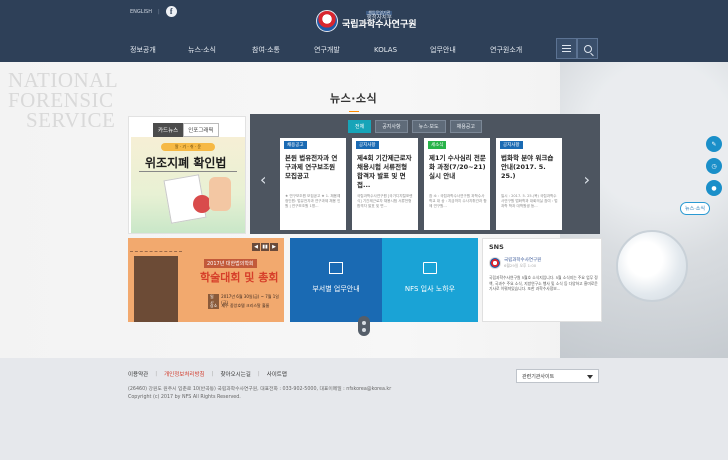 The height and width of the screenshot is (460, 728). I want to click on footer-link-privacy: 개인정보처리방침, so click(184, 374).